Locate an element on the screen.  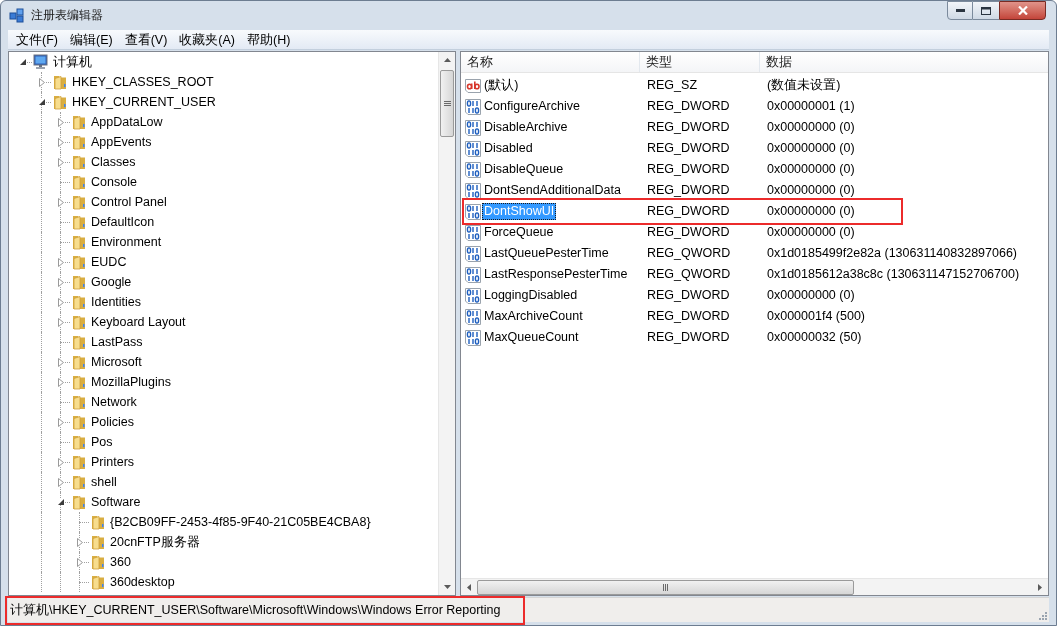
tree-item: Console is located at coordinates (114, 182).